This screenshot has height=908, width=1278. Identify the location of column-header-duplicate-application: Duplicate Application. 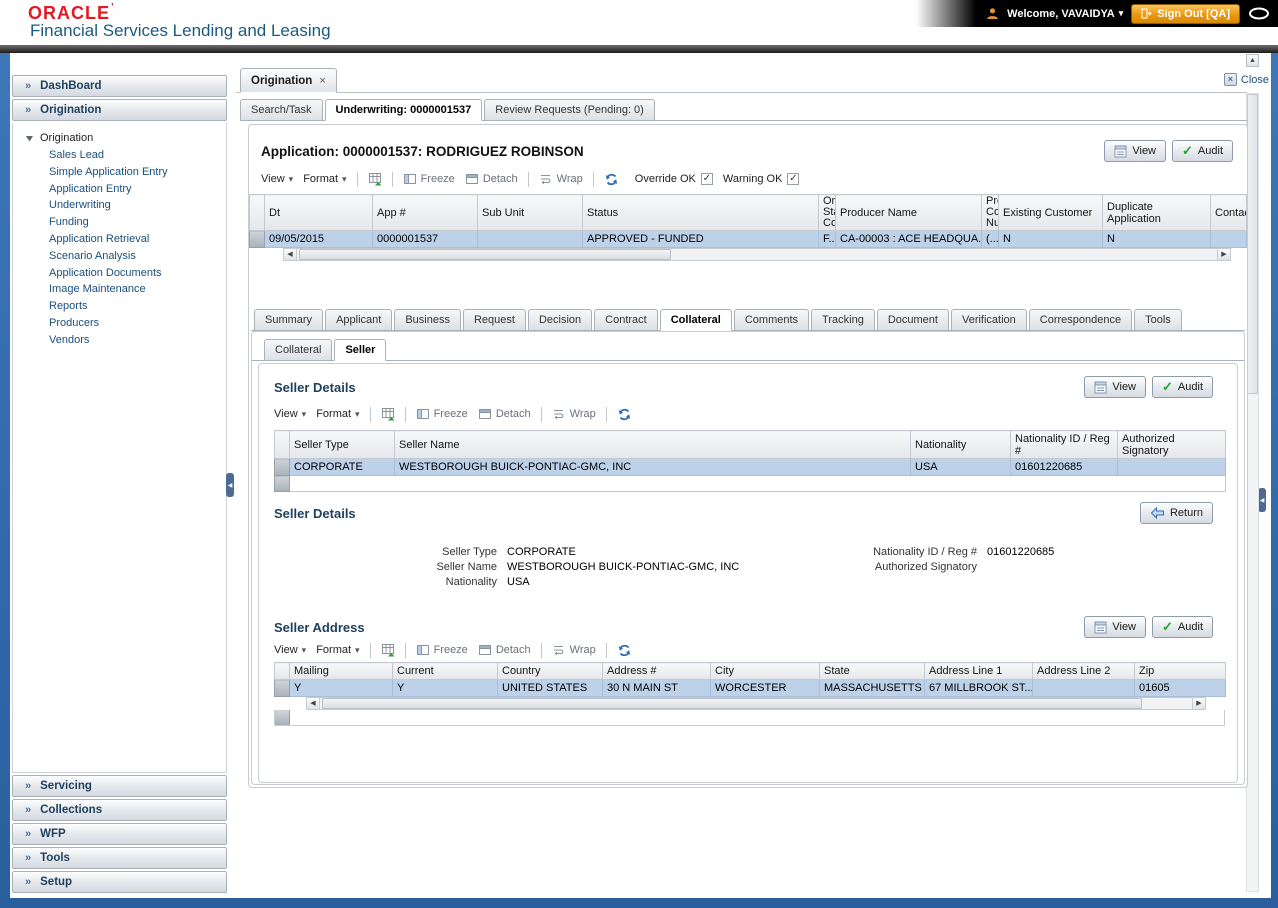
(1156, 212).